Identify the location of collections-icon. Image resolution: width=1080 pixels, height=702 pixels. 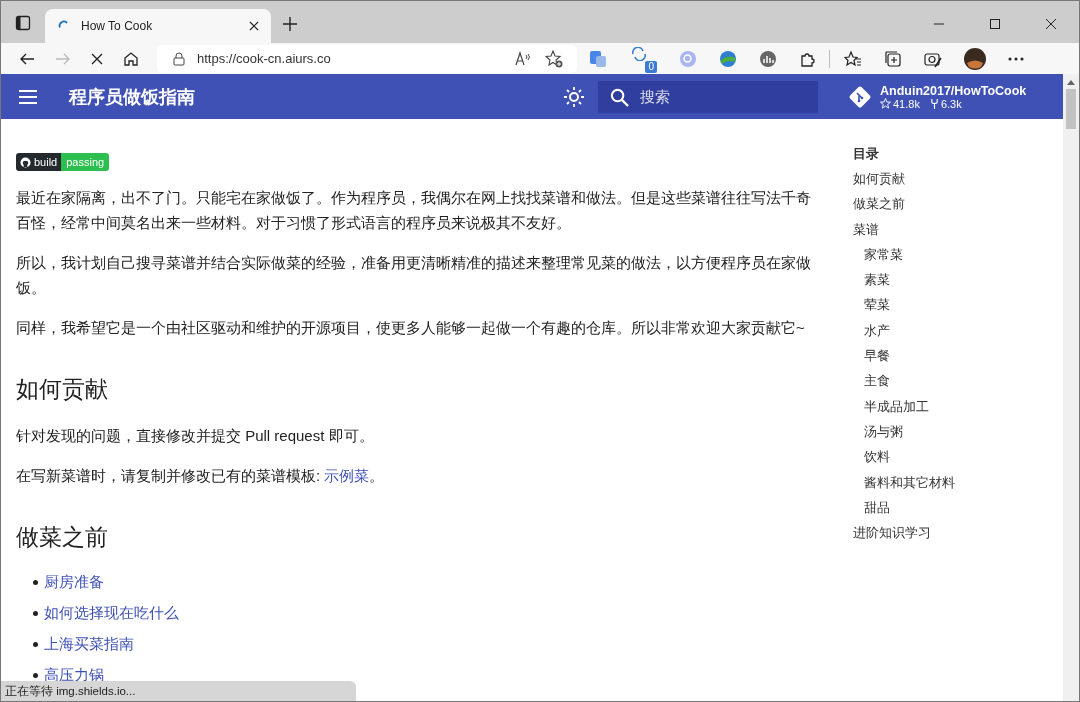
(893, 58).